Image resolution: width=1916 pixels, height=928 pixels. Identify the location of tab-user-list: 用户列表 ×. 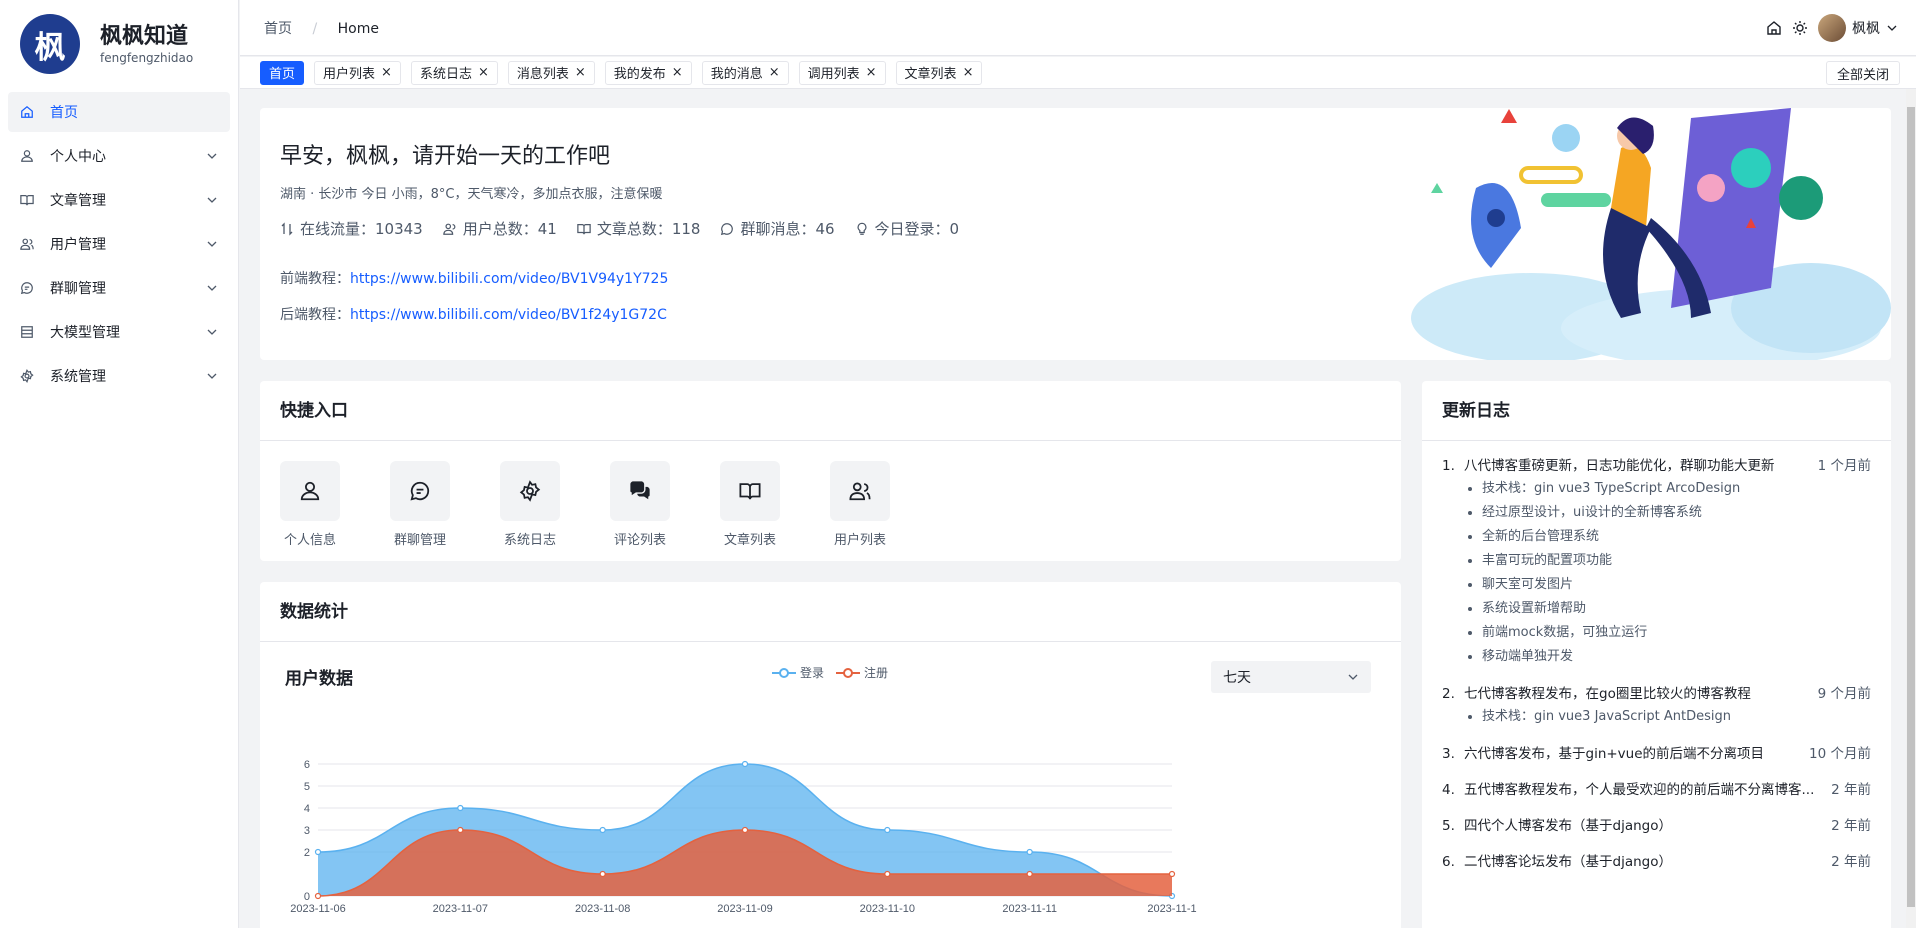
(357, 72).